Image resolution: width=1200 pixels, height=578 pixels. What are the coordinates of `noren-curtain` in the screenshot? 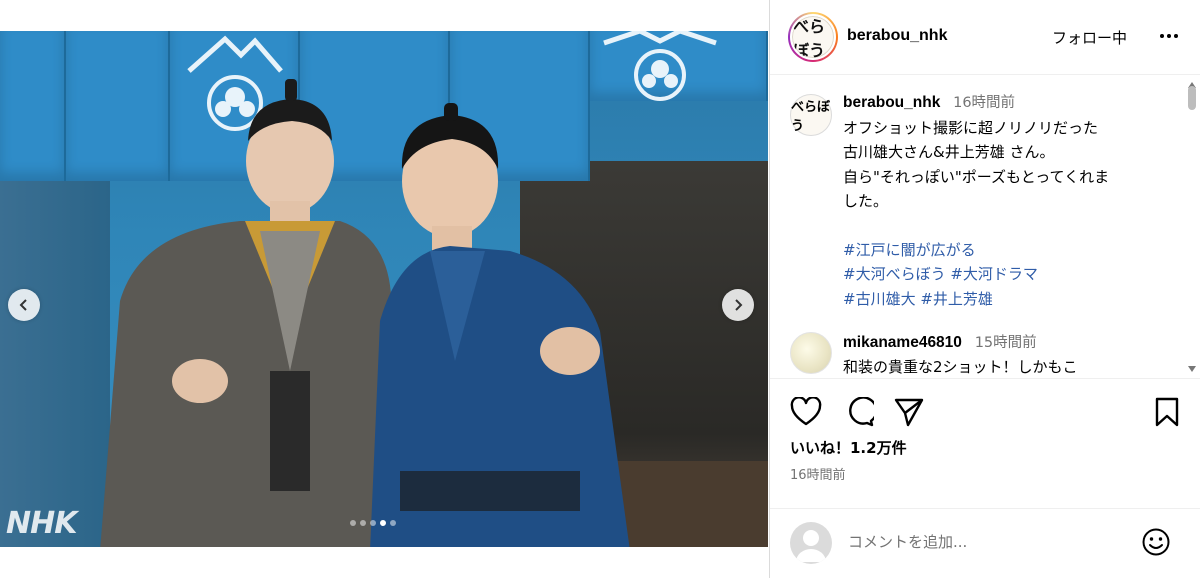 It's located at (33, 106).